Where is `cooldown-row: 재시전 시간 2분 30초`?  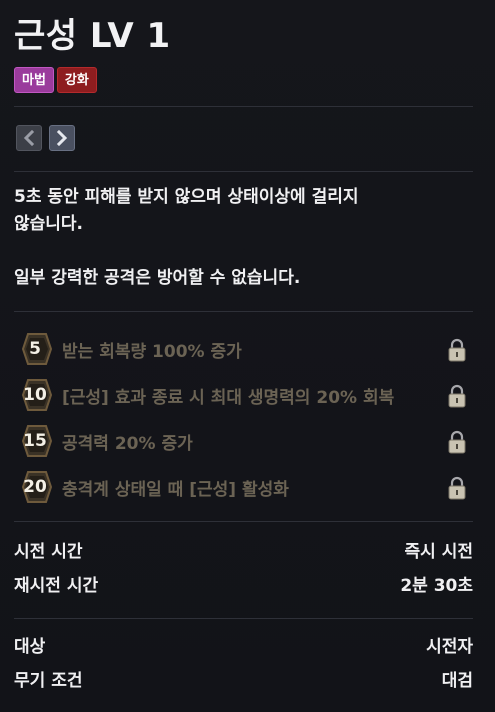
cooldown-row: 재시전 시간 2분 30초 is located at coordinates (243, 586).